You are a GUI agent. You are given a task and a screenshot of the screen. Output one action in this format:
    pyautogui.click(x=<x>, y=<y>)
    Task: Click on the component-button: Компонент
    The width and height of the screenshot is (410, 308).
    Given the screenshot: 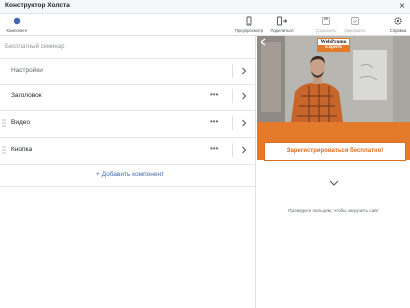 What is the action you would take?
    pyautogui.click(x=17, y=24)
    